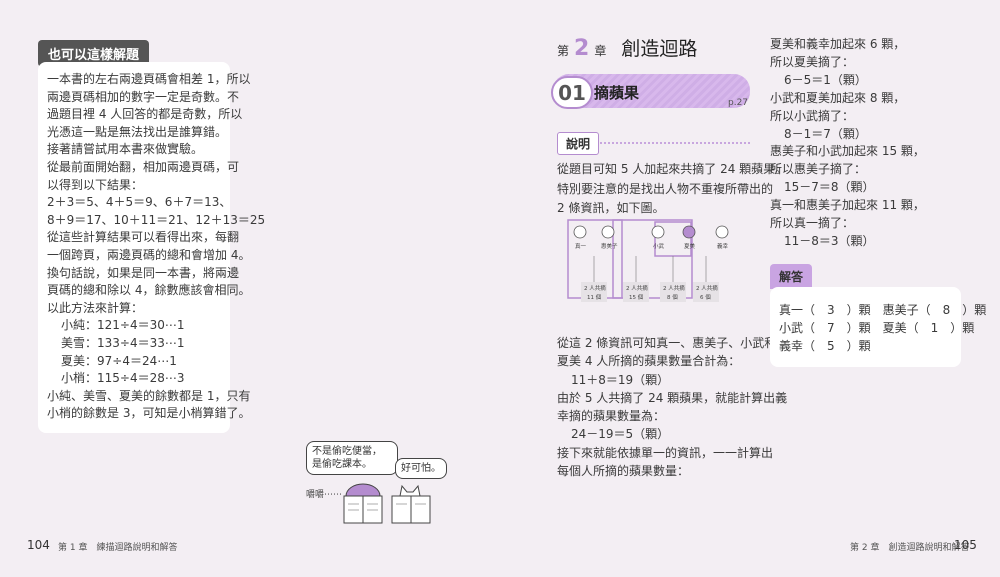 The image size is (1000, 577). I want to click on text-line: 特別要注意的是找出人物不重複所帶出的, so click(665, 188).